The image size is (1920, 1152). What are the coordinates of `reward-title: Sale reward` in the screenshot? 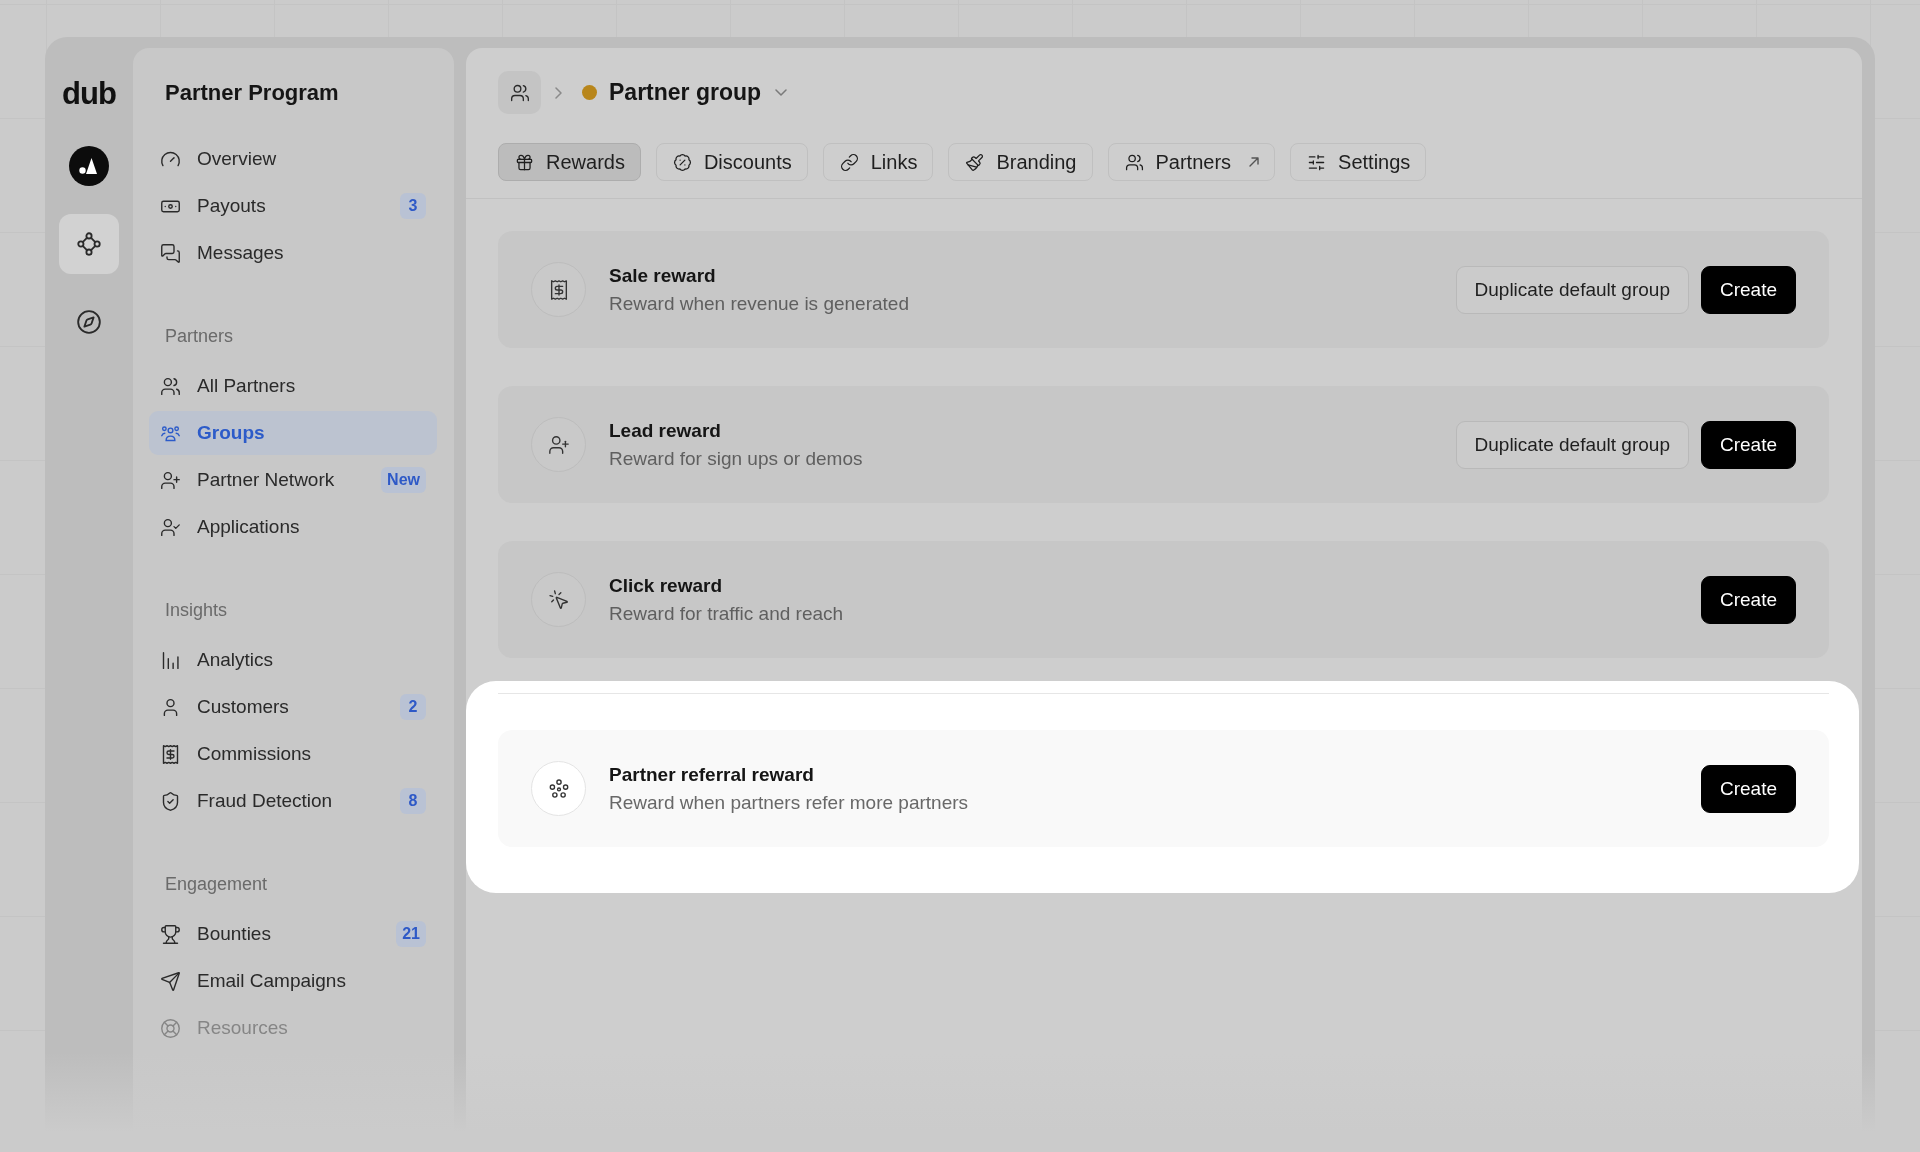 It's located at (662, 275).